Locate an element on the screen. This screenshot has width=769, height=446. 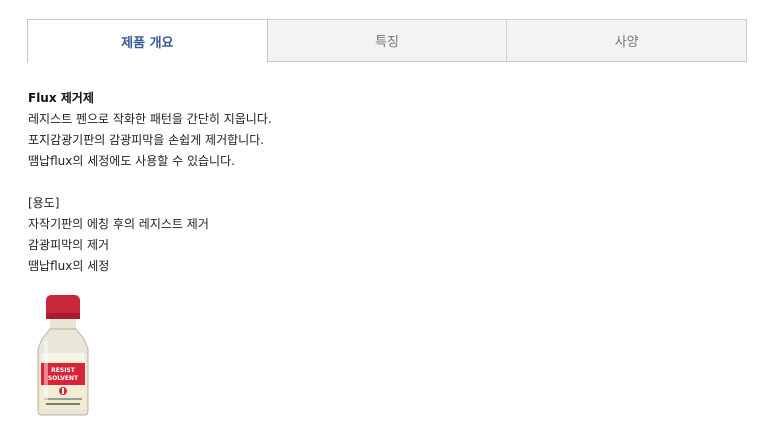
usage-line: 감광피막의 제거 is located at coordinates (69, 245).